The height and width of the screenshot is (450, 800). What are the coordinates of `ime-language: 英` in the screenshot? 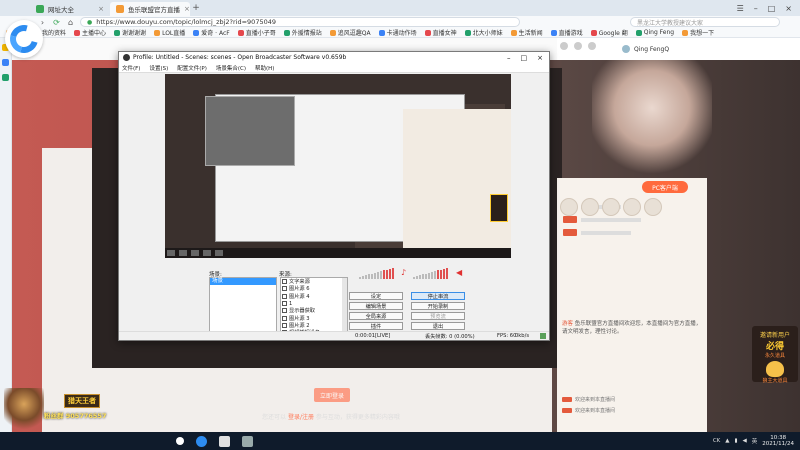 It's located at (755, 441).